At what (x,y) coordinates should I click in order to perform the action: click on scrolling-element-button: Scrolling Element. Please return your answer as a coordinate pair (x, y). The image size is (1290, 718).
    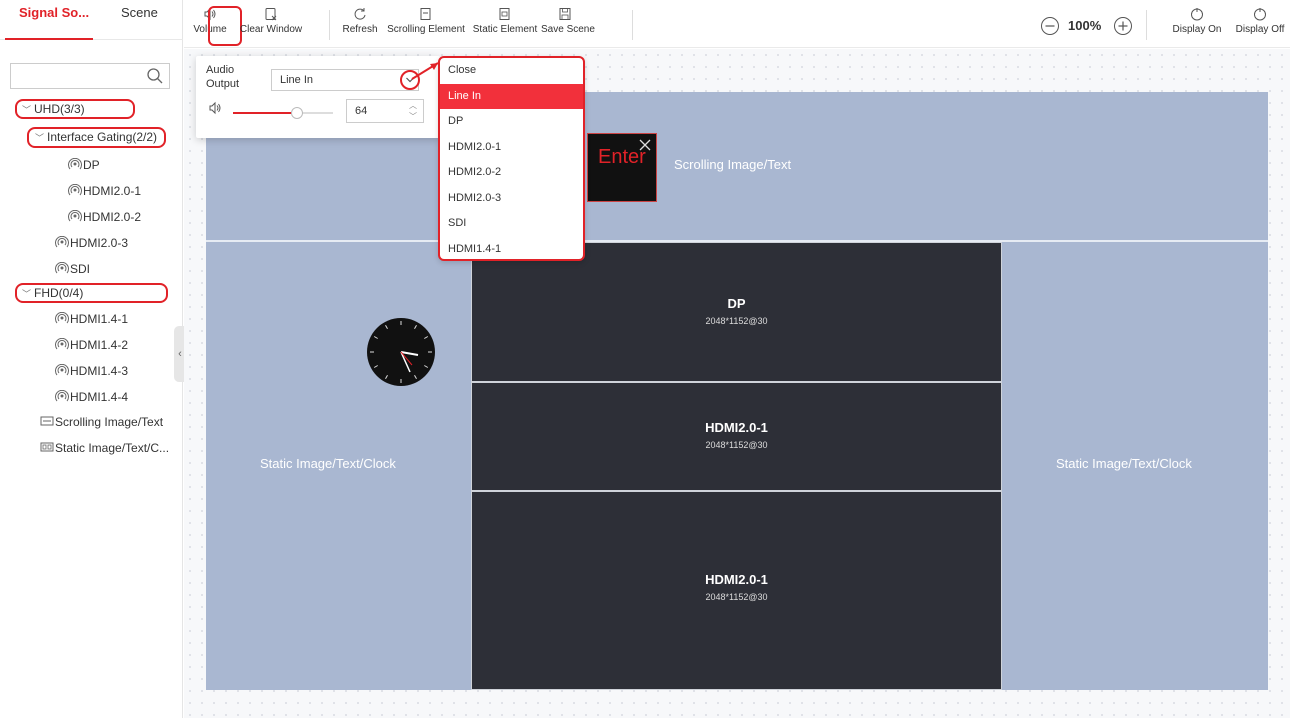
    Looking at the image, I should click on (426, 21).